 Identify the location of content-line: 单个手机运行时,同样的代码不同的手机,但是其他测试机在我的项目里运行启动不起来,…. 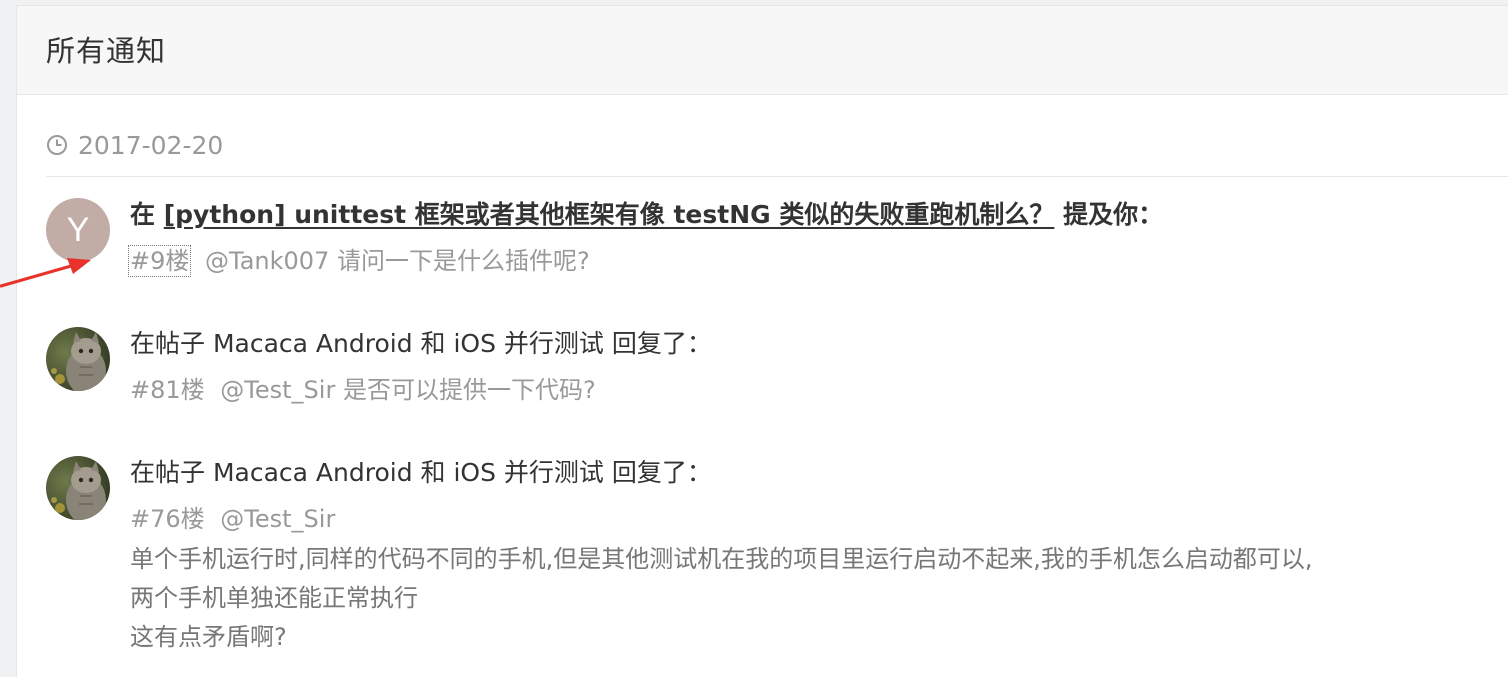
(721, 559).